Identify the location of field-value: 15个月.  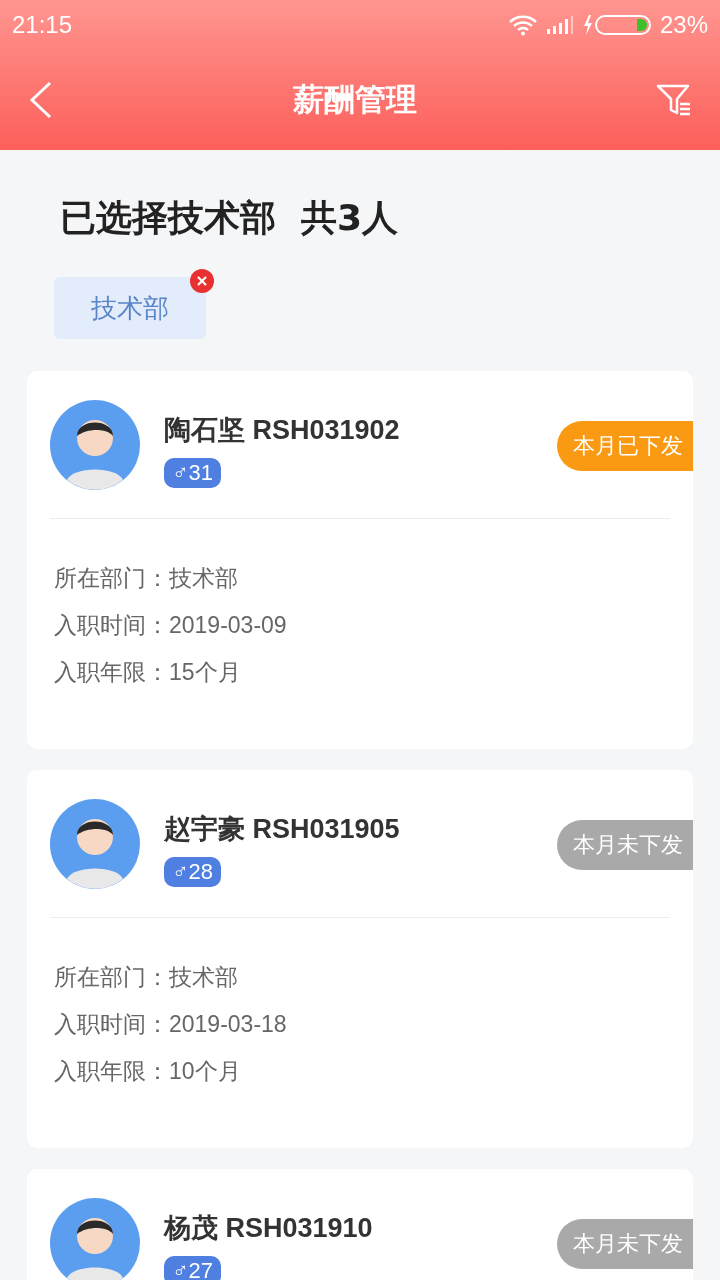
(205, 672).